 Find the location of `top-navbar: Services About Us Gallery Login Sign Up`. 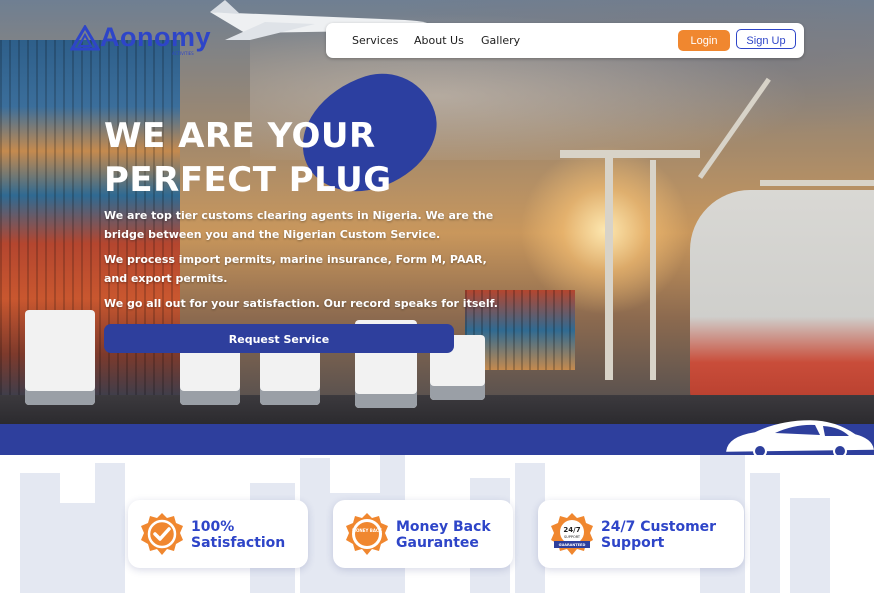

top-navbar: Services About Us Gallery Login Sign Up is located at coordinates (565, 40).